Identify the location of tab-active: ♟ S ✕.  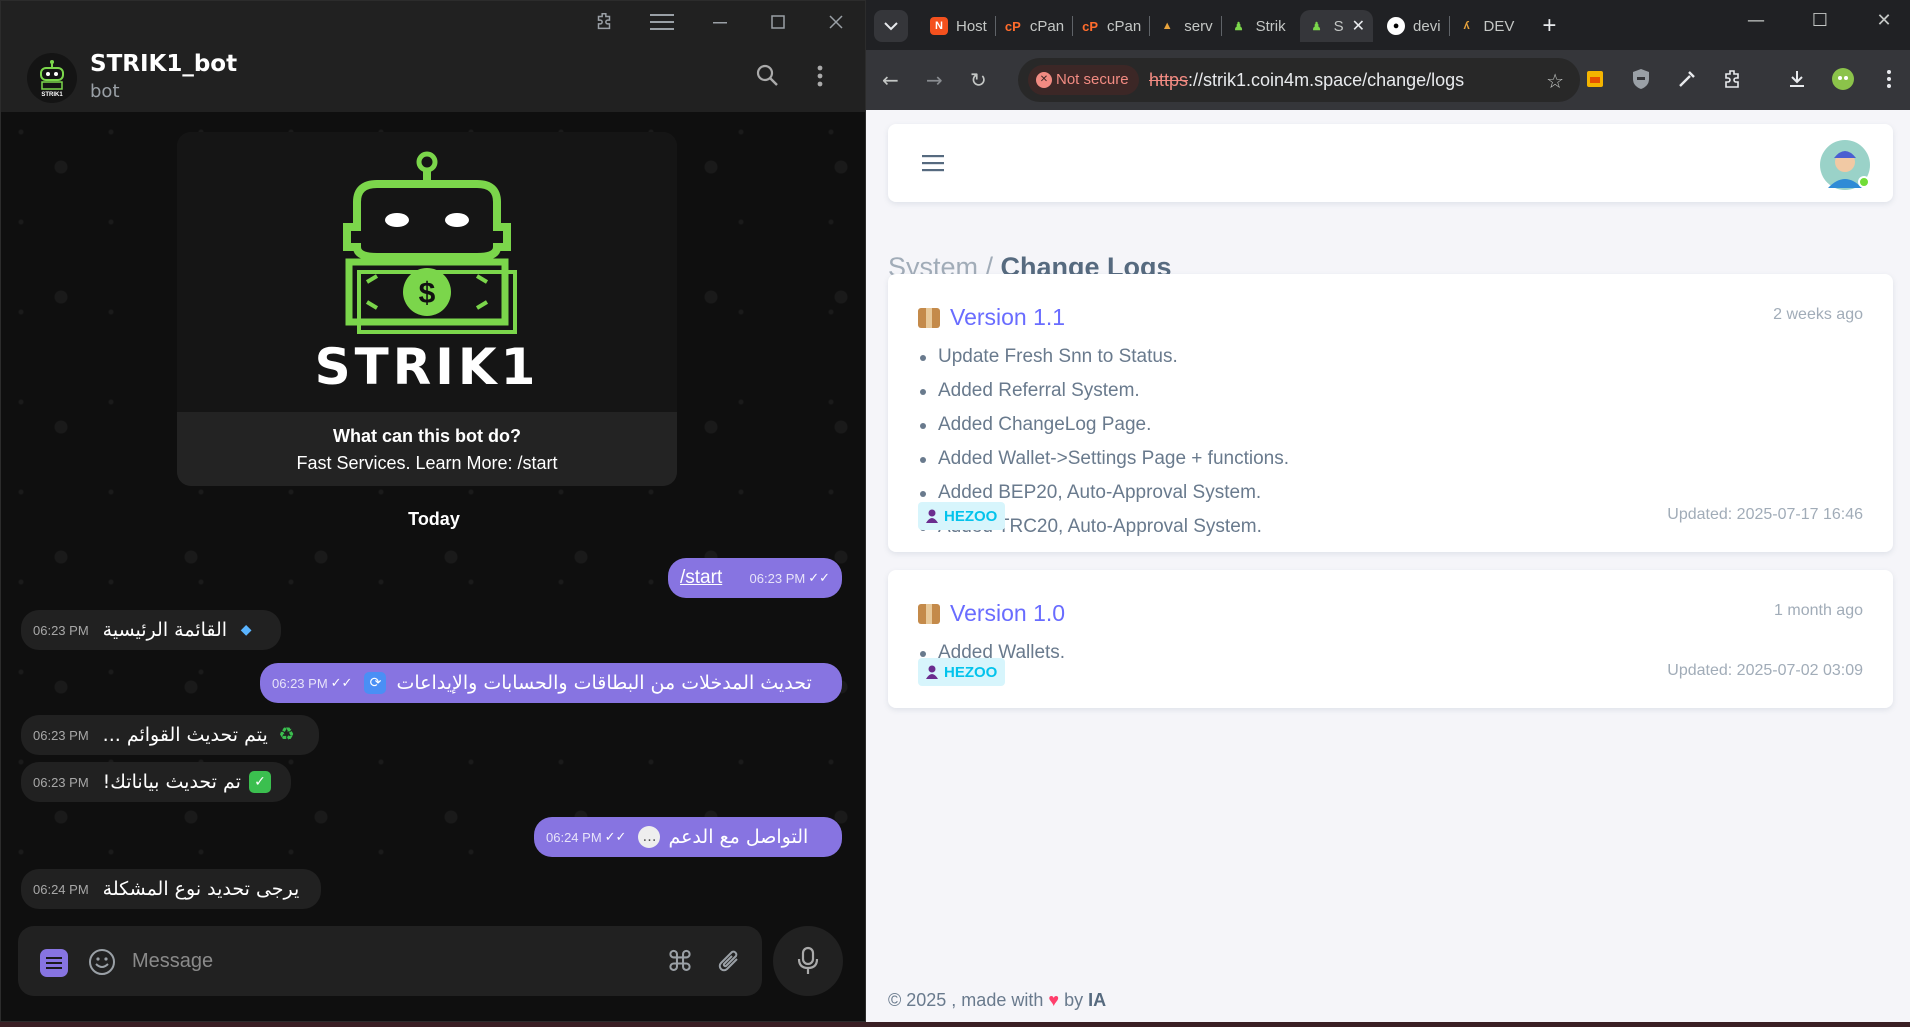
(1336, 26).